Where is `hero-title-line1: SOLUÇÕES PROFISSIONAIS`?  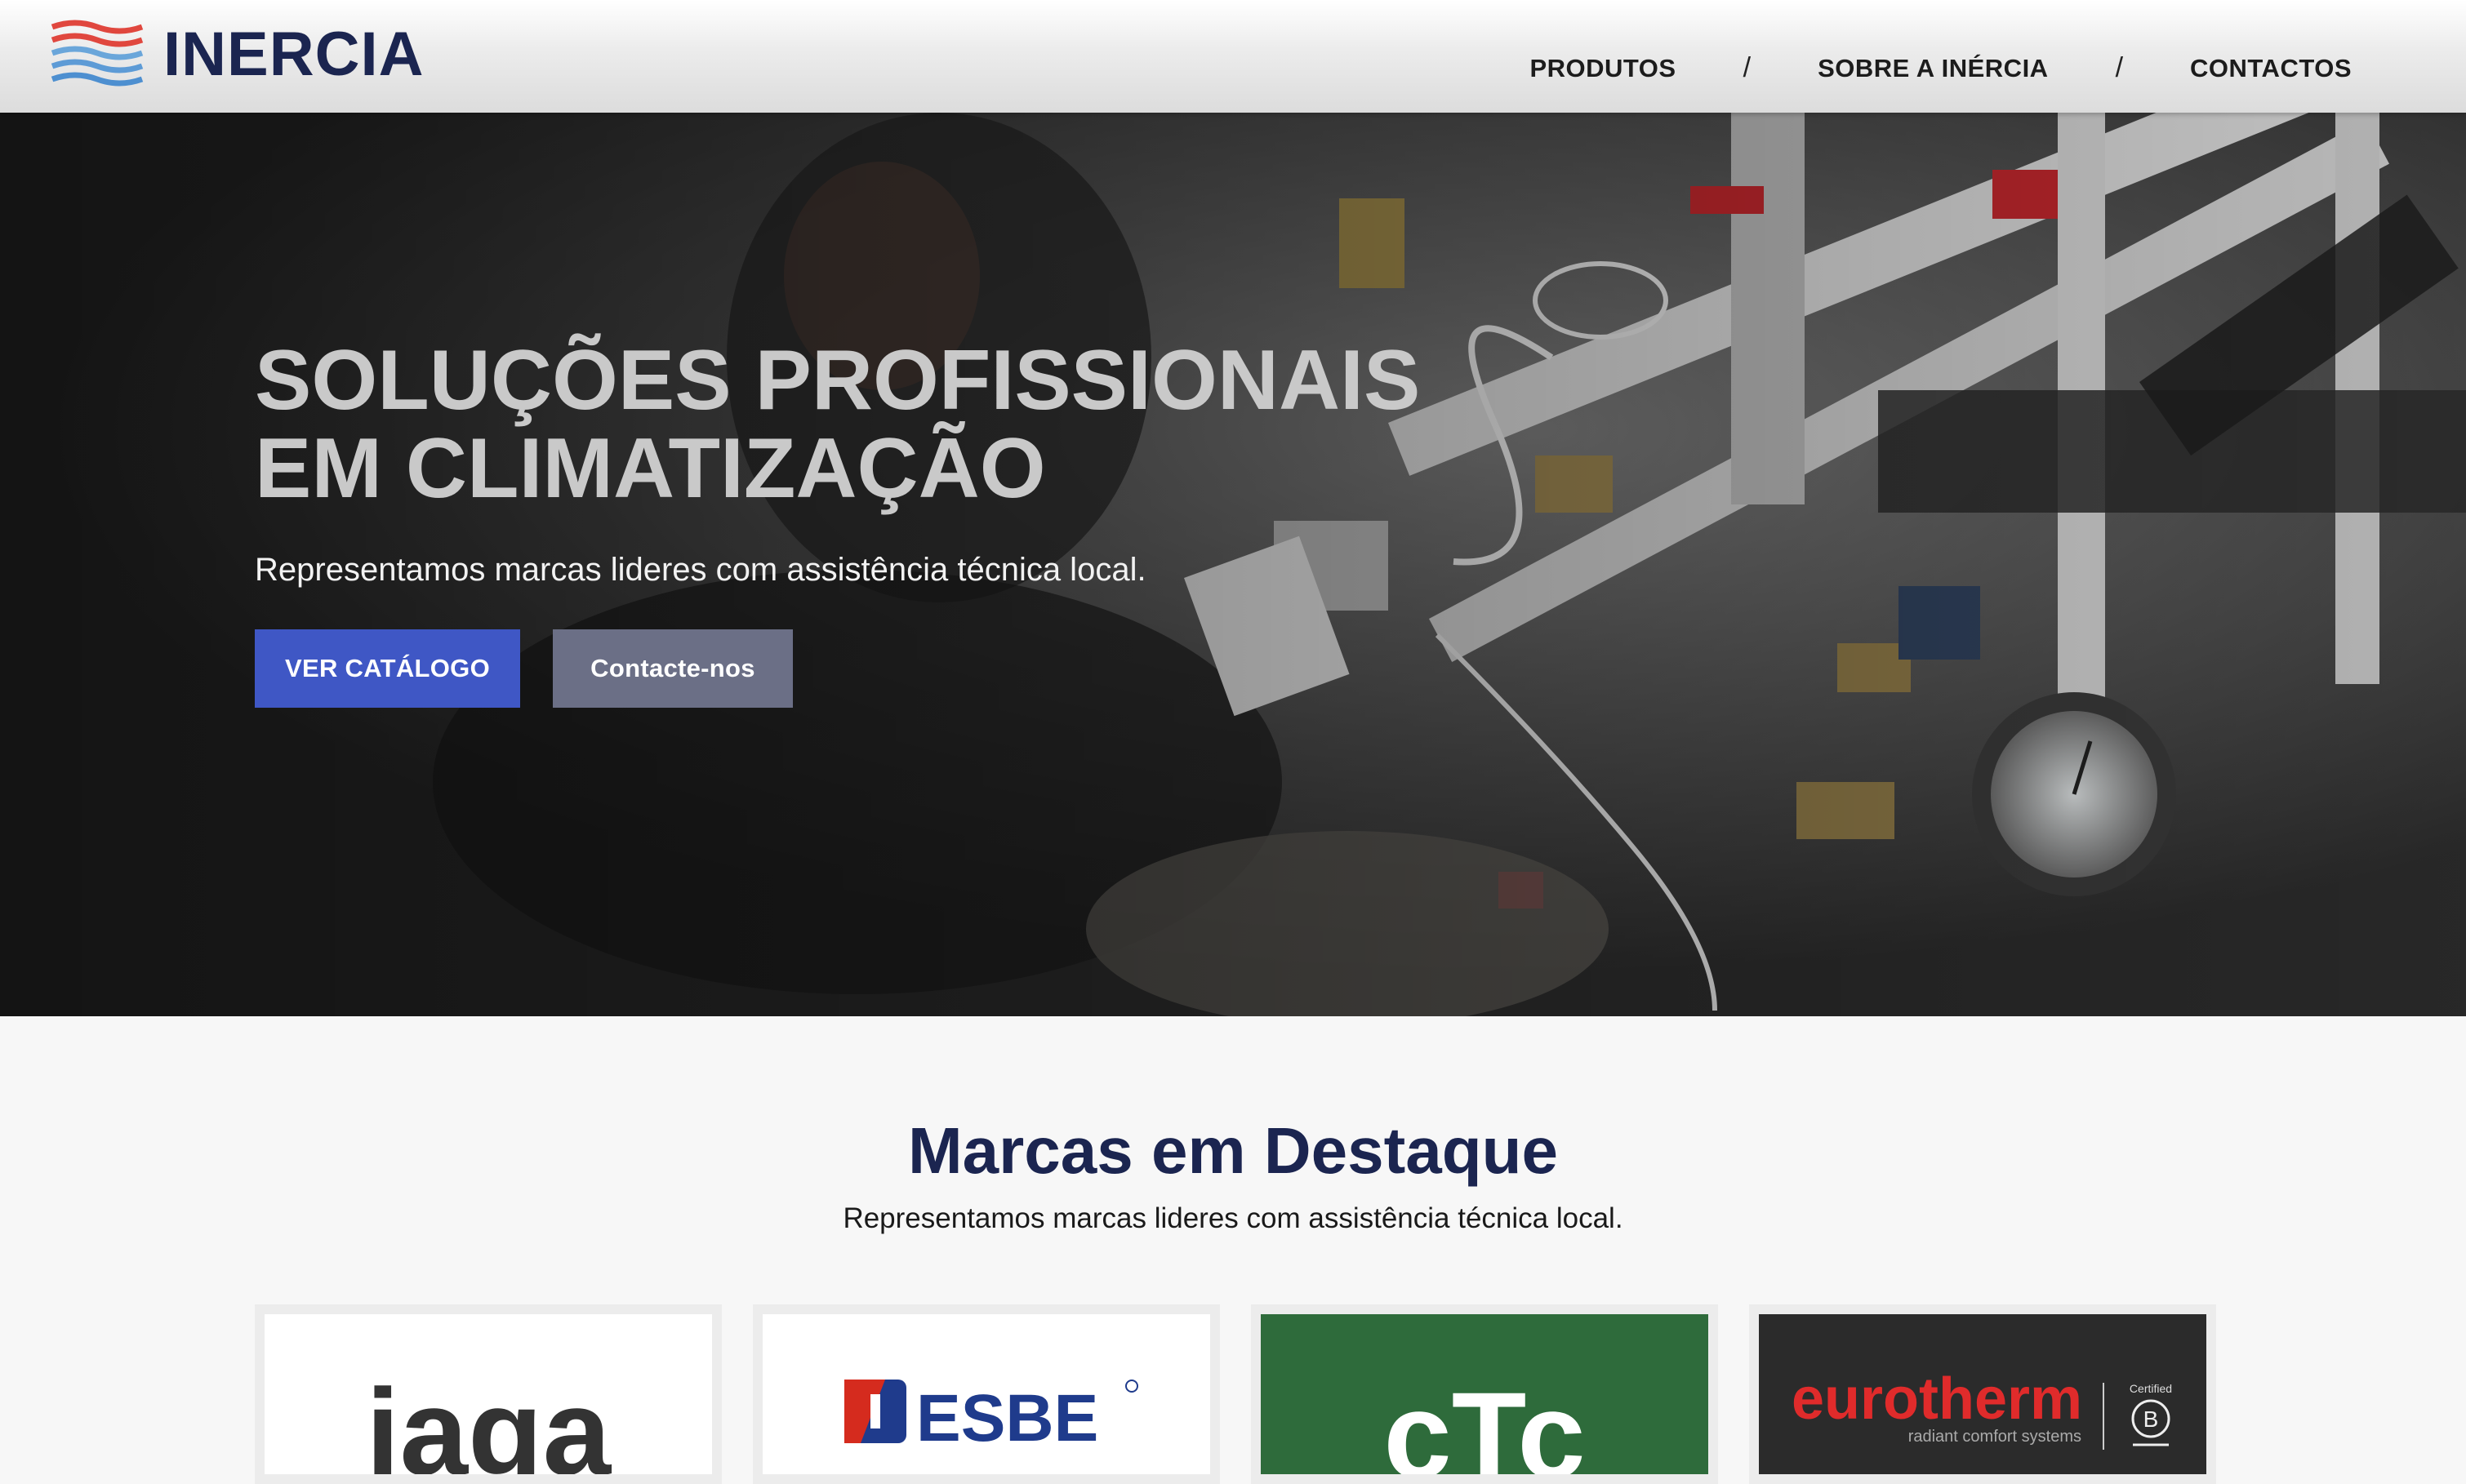
hero-title-line1: SOLUÇÕES PROFISSIONAIS is located at coordinates (838, 380).